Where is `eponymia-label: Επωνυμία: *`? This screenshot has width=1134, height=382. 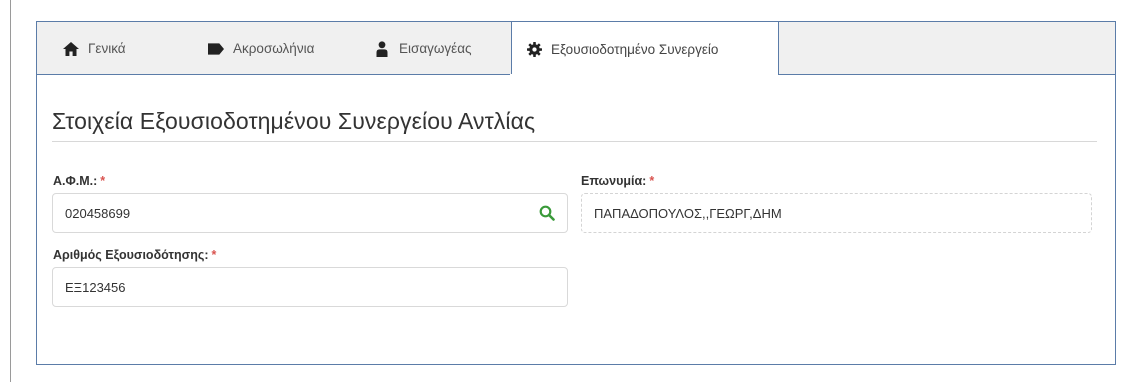 eponymia-label: Επωνυμία: * is located at coordinates (617, 181).